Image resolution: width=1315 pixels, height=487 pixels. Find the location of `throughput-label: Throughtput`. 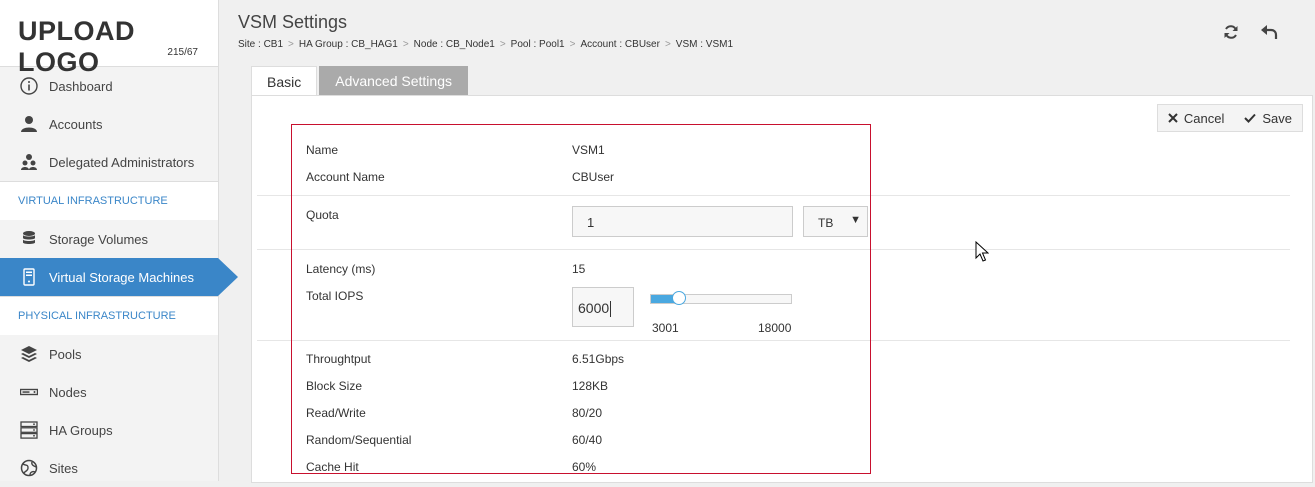

throughput-label: Throughtput is located at coordinates (338, 359).